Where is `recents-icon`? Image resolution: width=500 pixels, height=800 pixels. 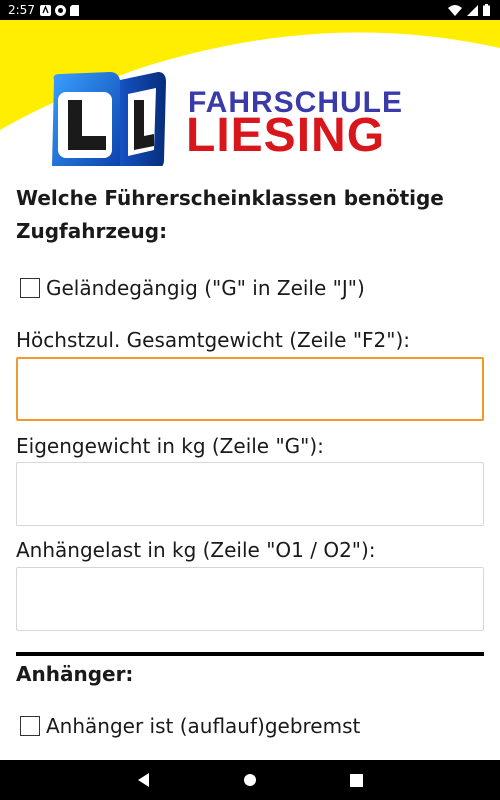
recents-icon is located at coordinates (356, 780).